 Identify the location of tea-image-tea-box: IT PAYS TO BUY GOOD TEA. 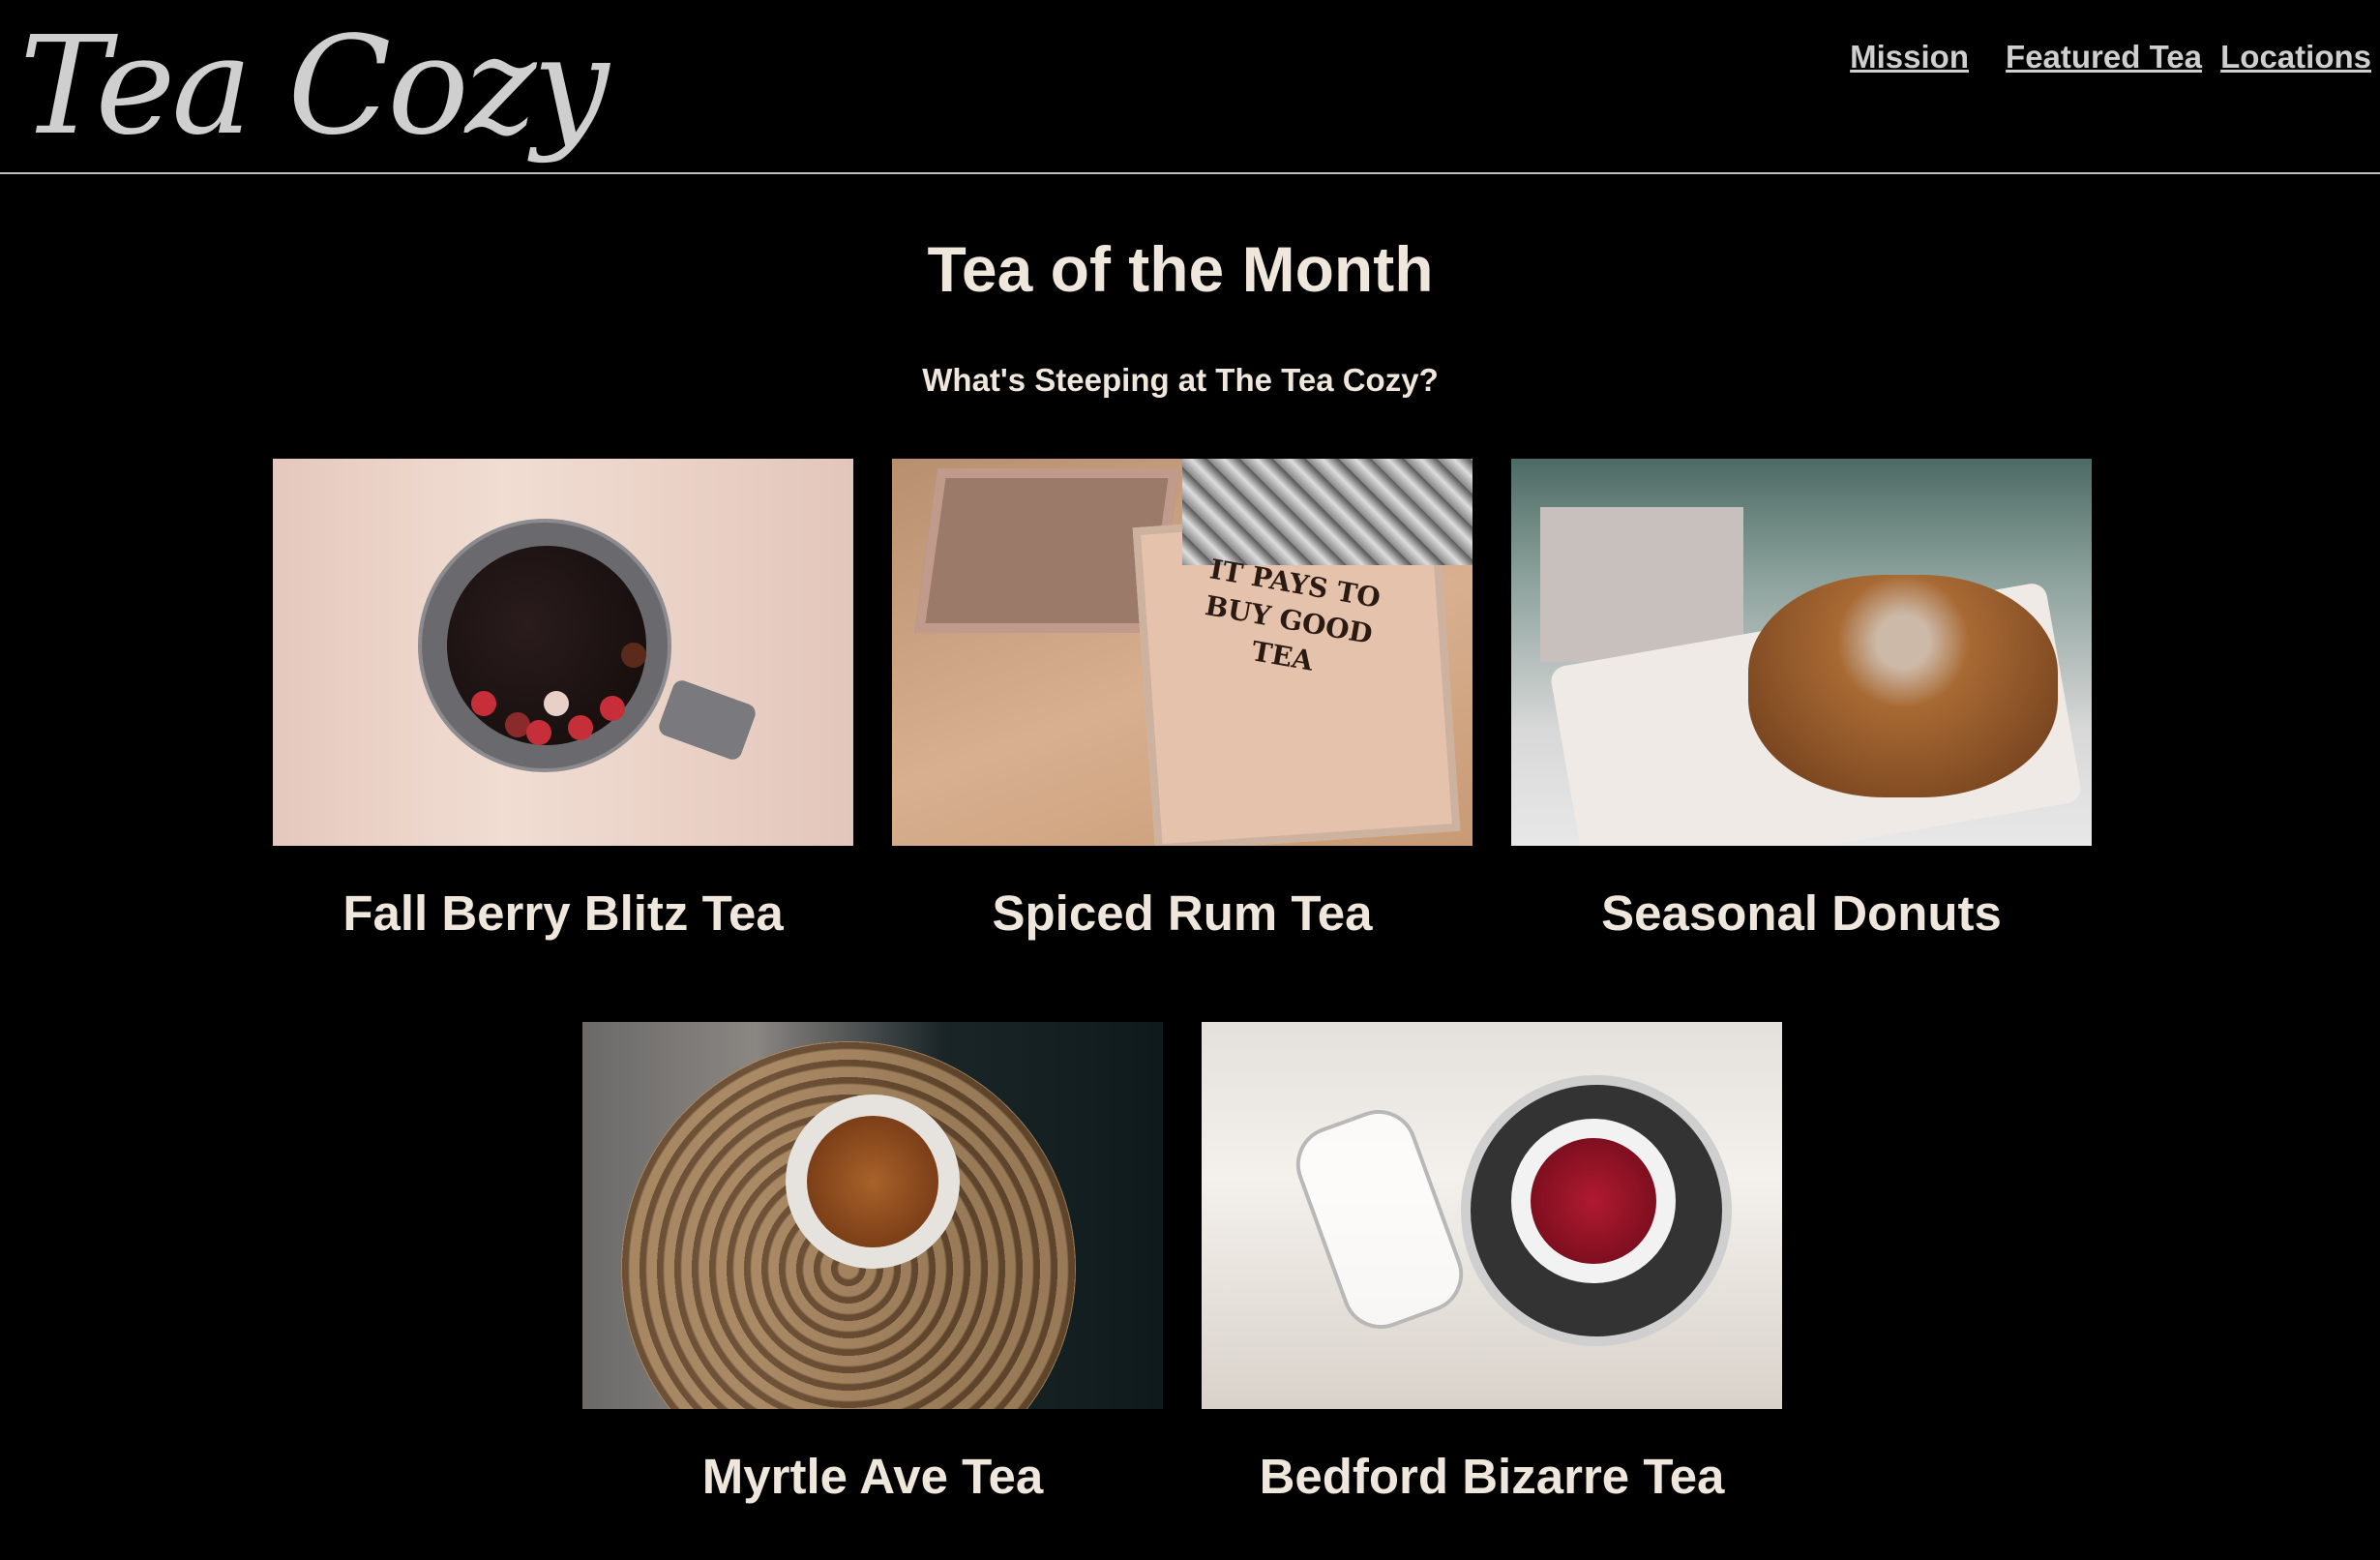
(1183, 653).